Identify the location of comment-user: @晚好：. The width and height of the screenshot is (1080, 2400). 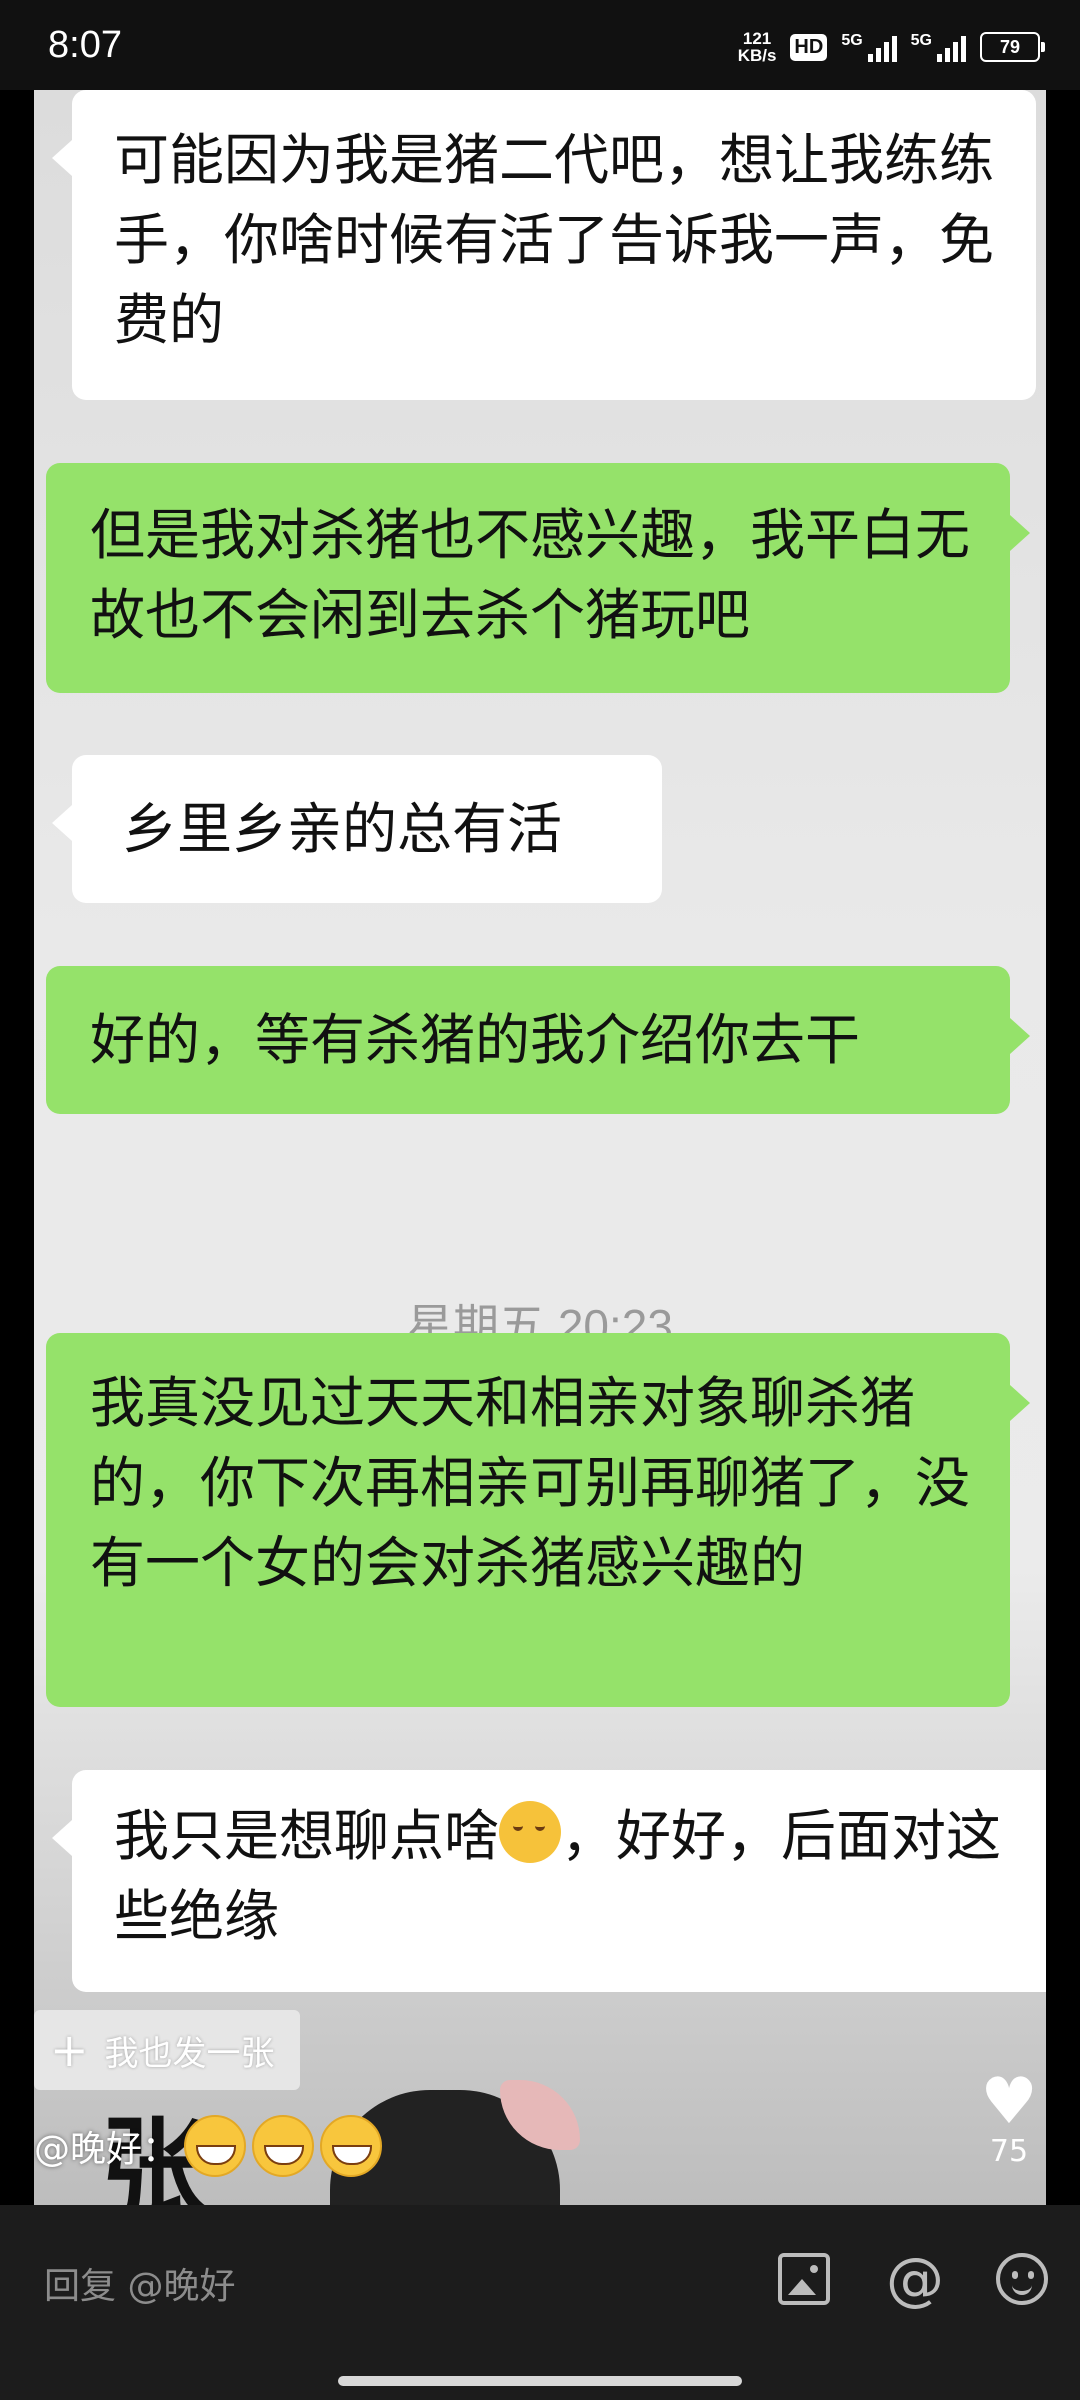
(106, 2146).